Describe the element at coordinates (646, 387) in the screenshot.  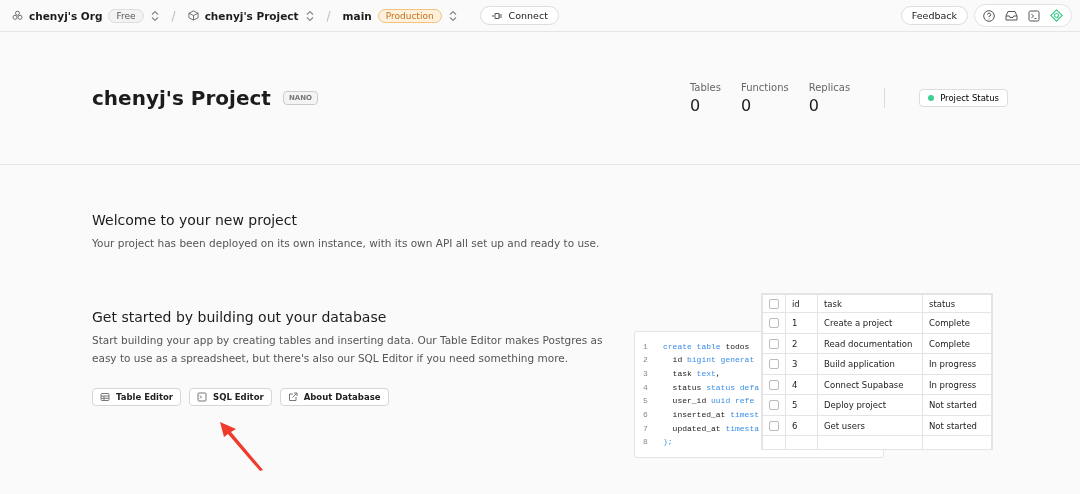
I see `line-number: 4` at that location.